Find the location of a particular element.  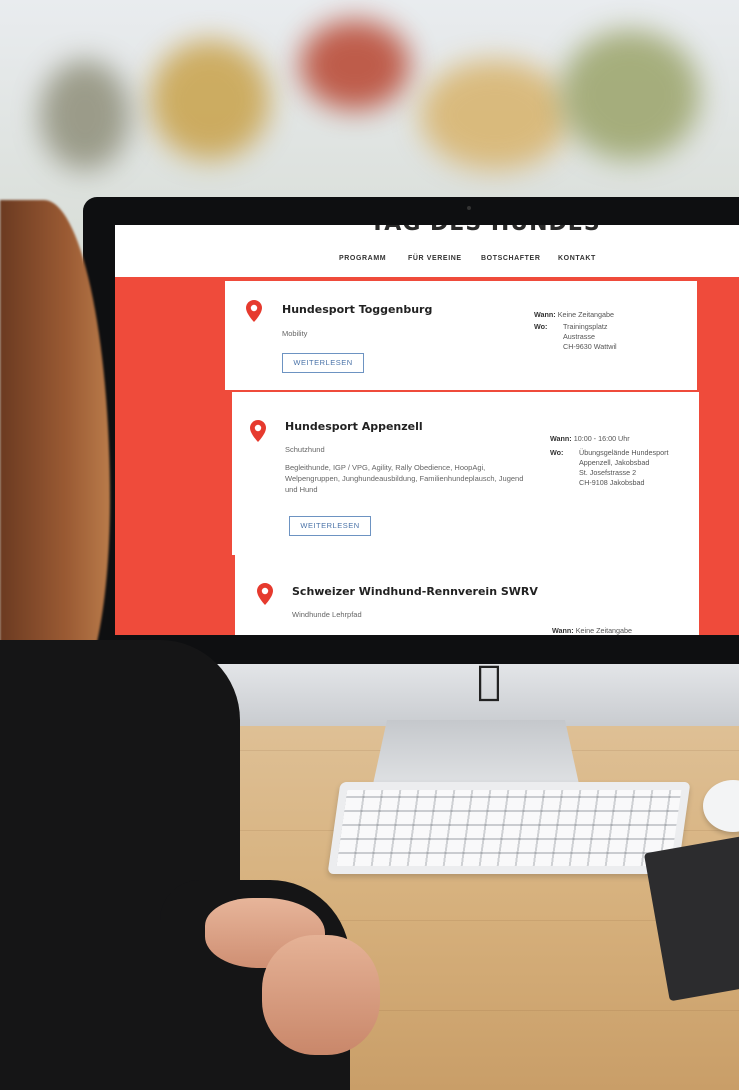

nav-item-kontakt: KONTAKT is located at coordinates (577, 258).